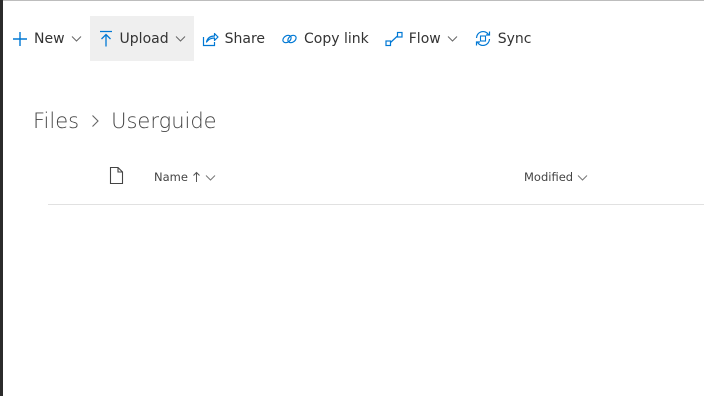 This screenshot has width=704, height=396. I want to click on sync-icon, so click(483, 38).